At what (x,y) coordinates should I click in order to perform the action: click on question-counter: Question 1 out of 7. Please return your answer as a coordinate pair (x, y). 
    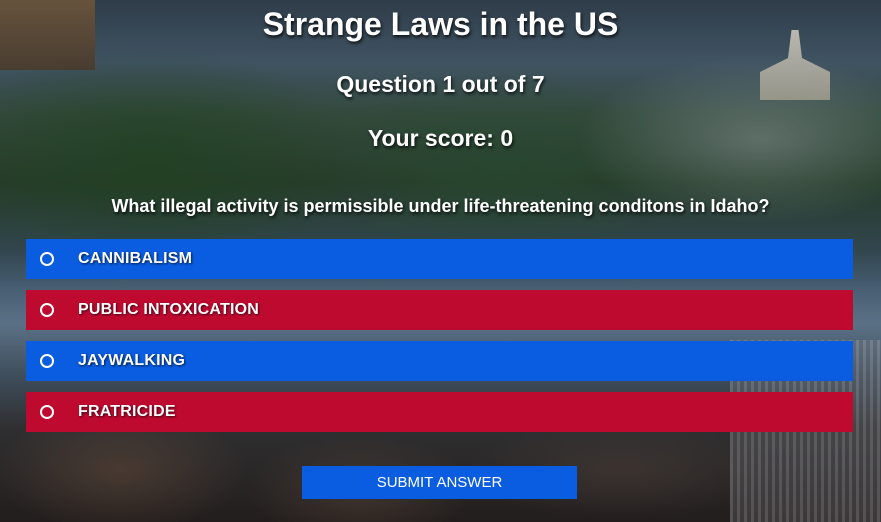
    Looking at the image, I should click on (440, 84).